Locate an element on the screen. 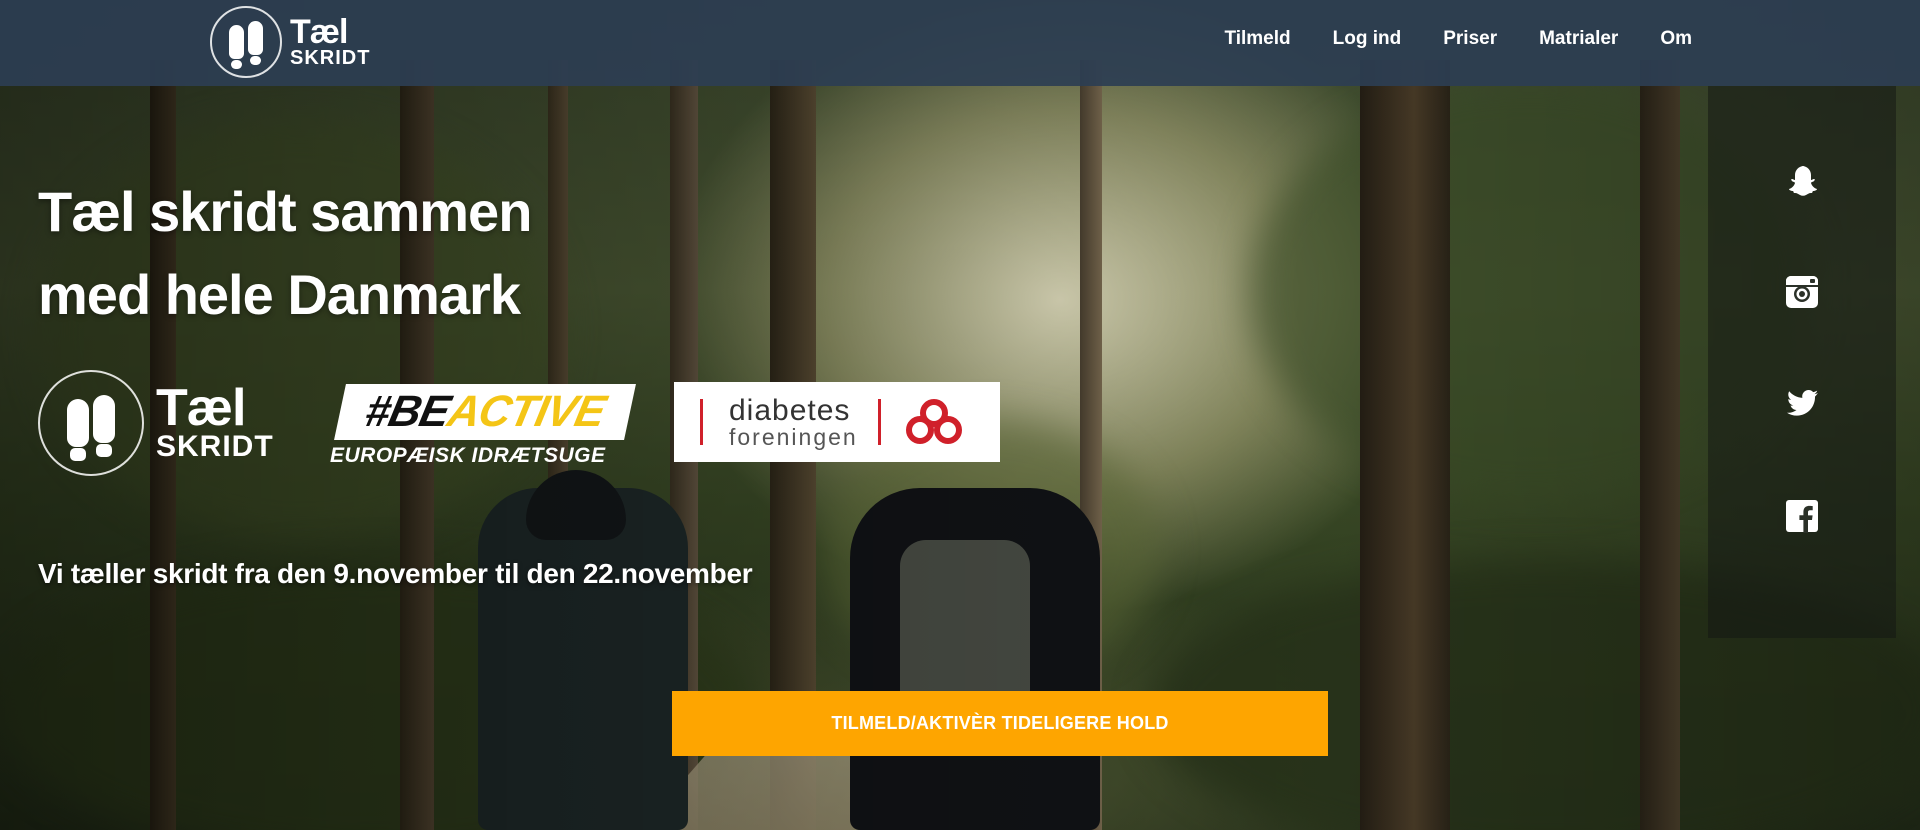 The height and width of the screenshot is (830, 1920). logo-text: Tæl SKRIDT is located at coordinates (330, 41).